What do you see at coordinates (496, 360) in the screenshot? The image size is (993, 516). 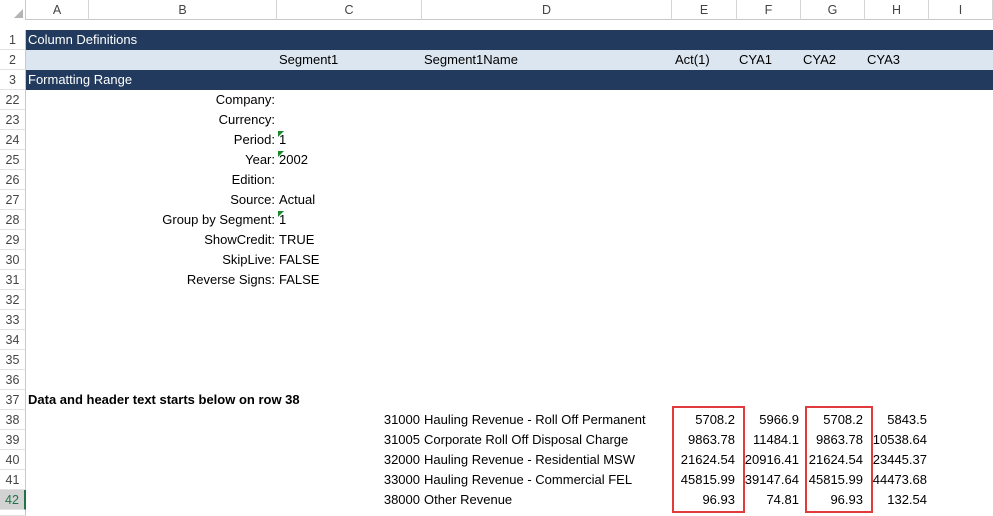 I see `row-35: 35` at bounding box center [496, 360].